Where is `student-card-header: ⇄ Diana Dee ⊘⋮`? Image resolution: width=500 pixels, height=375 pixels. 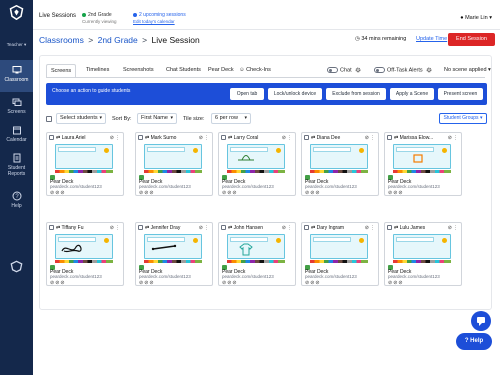
student-card-header: ⇄ Diana Dee ⊘⋮ is located at coordinates (340, 138).